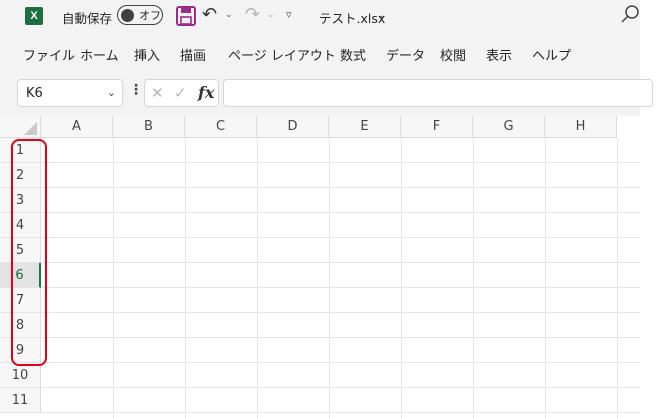 Image resolution: width=665 pixels, height=418 pixels. I want to click on insert-function-icon: fx, so click(206, 92).